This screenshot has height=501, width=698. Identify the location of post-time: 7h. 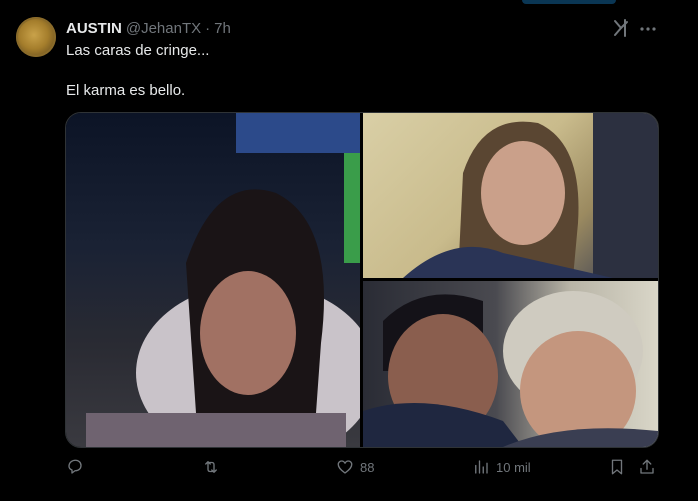
(222, 28).